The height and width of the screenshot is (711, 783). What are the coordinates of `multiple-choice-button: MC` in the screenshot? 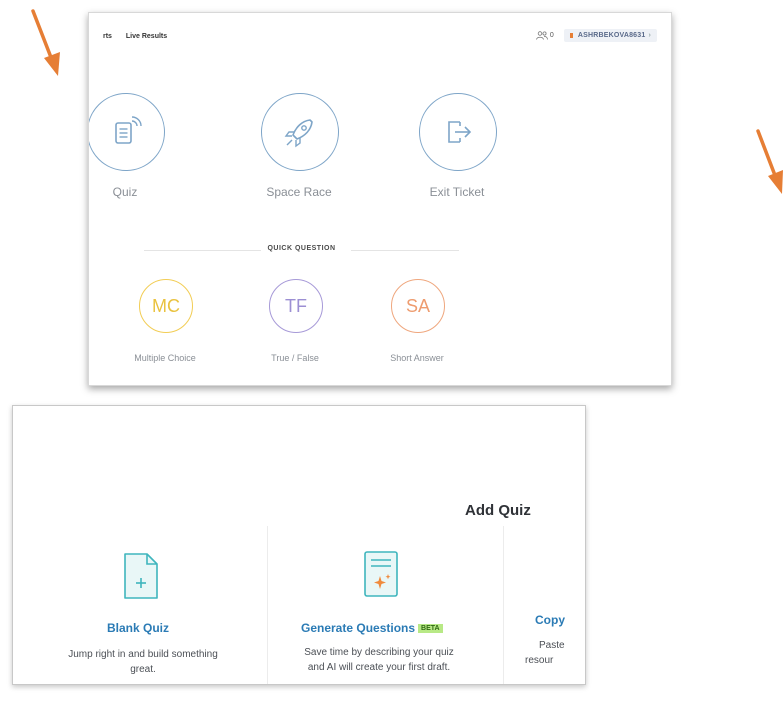 It's located at (166, 306).